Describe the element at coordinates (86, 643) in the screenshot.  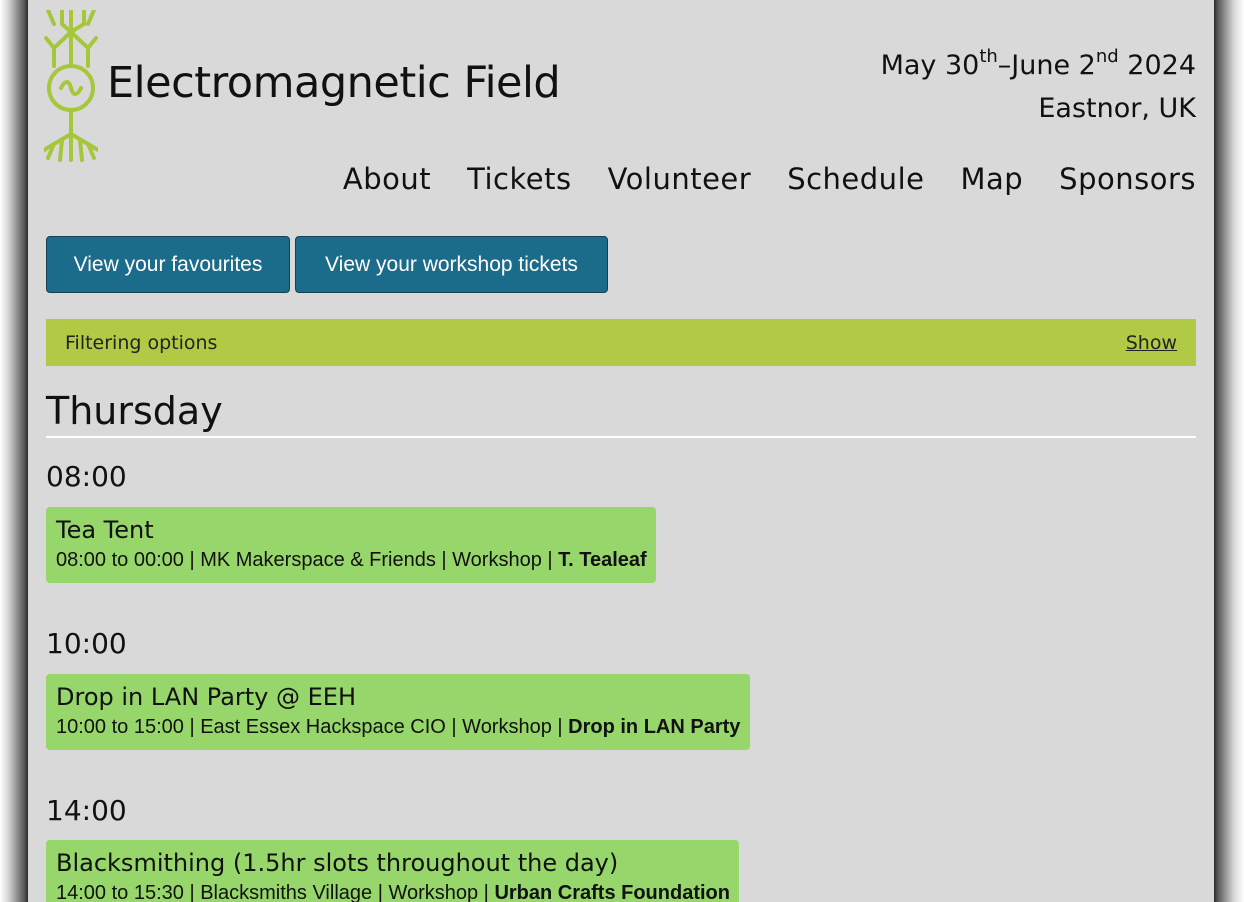
I see `time-heading: 10:00` at that location.